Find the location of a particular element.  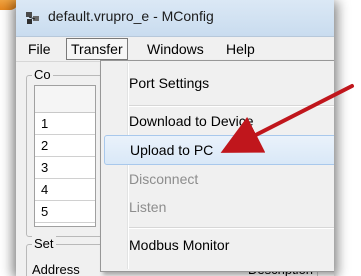

window-title: default.vrupro_e - MConfig is located at coordinates (131, 16).